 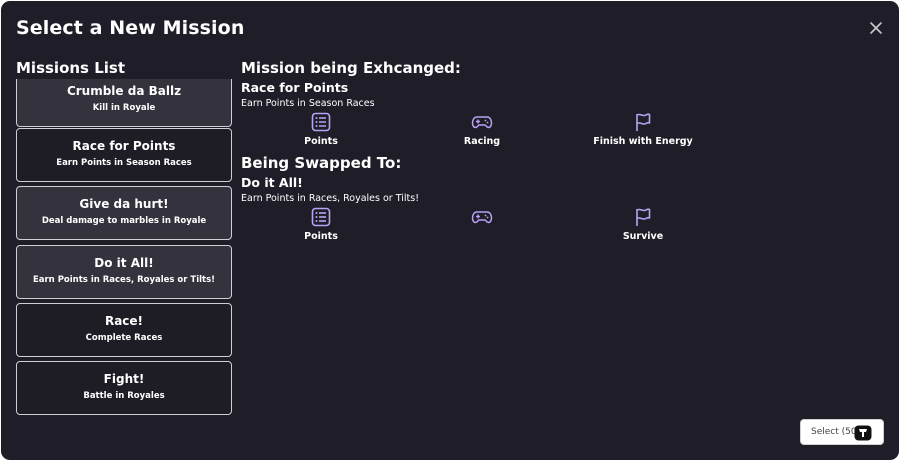 What do you see at coordinates (482, 130) in the screenshot?
I see `current-objective-racing: Racing` at bounding box center [482, 130].